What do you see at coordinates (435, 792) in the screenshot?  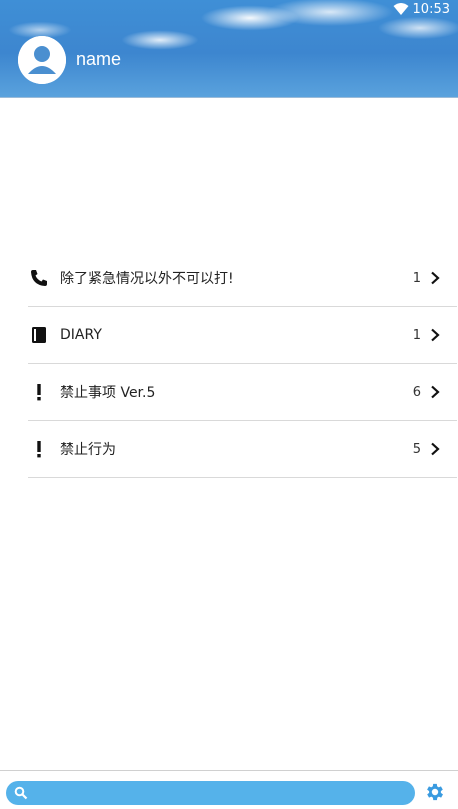 I see `gear-icon` at bounding box center [435, 792].